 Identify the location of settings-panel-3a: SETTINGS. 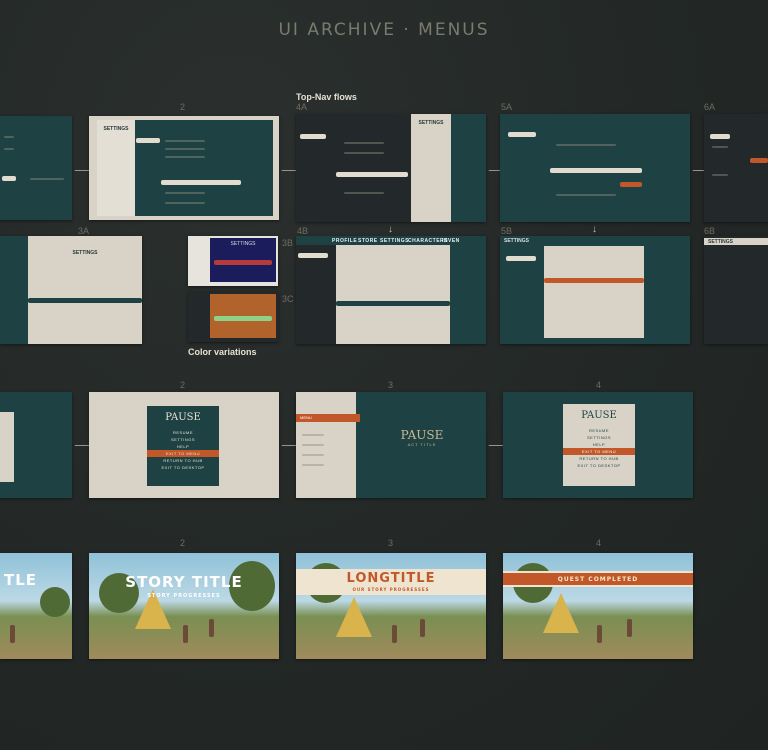
(71, 290).